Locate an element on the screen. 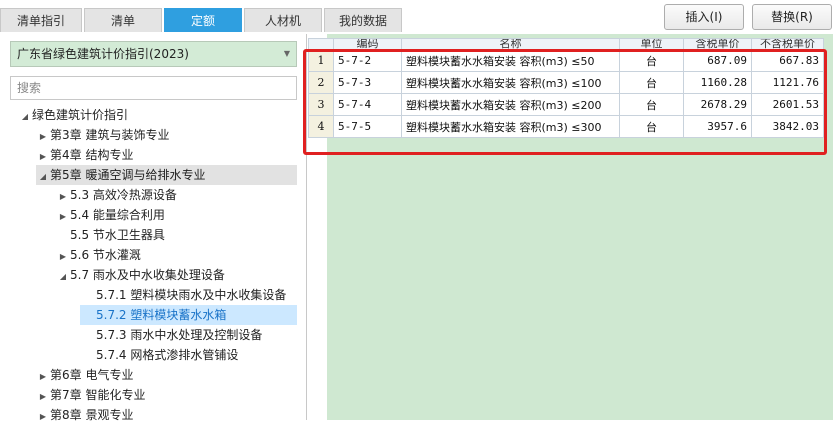  tab-my-data: 我的数据 is located at coordinates (363, 20).